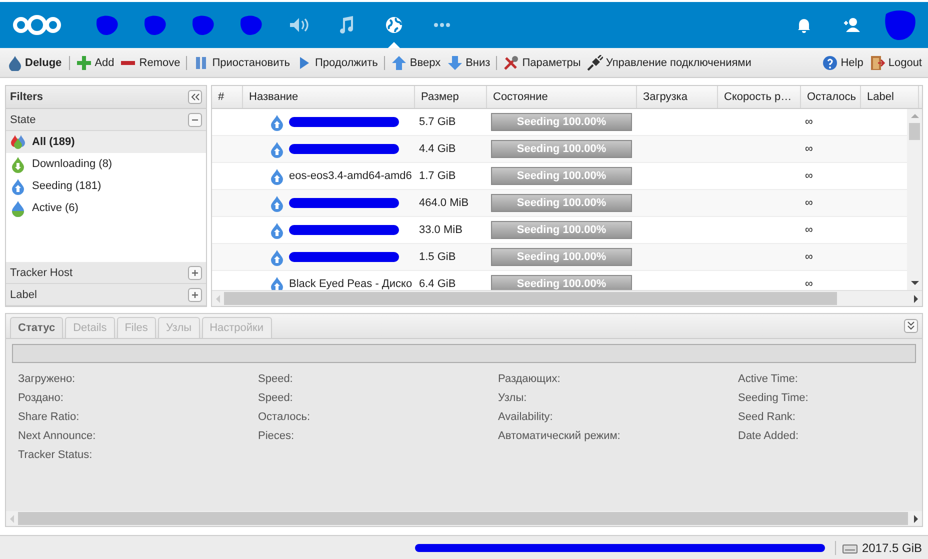 This screenshot has height=559, width=928. I want to click on tab: Статус, so click(37, 327).